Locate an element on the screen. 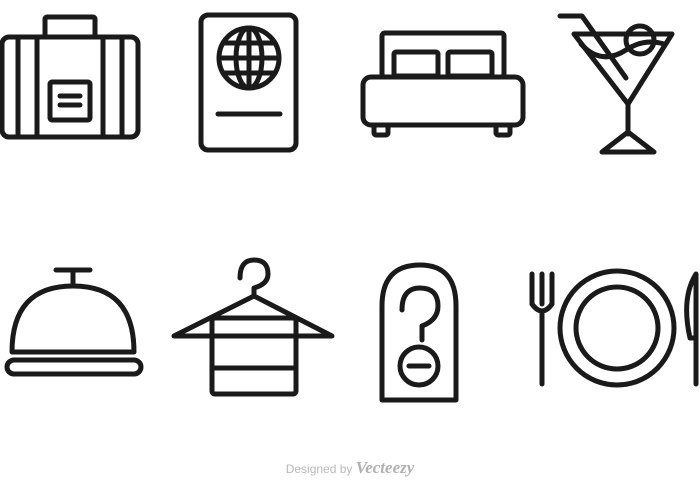  passport-icon is located at coordinates (248, 82).